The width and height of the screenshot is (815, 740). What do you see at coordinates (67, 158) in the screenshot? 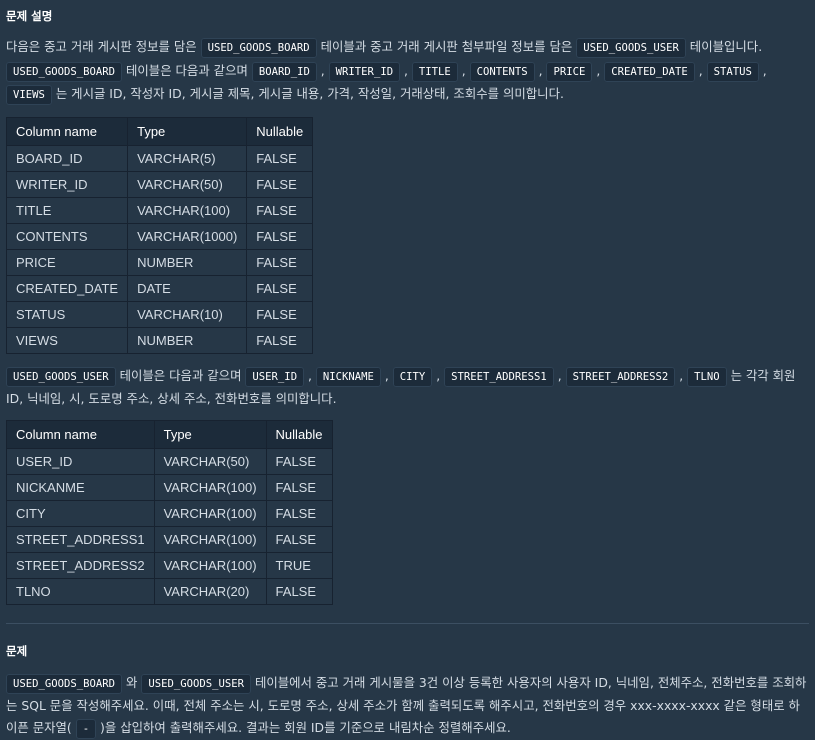
I see `table-cell: BOARD_ID` at bounding box center [67, 158].